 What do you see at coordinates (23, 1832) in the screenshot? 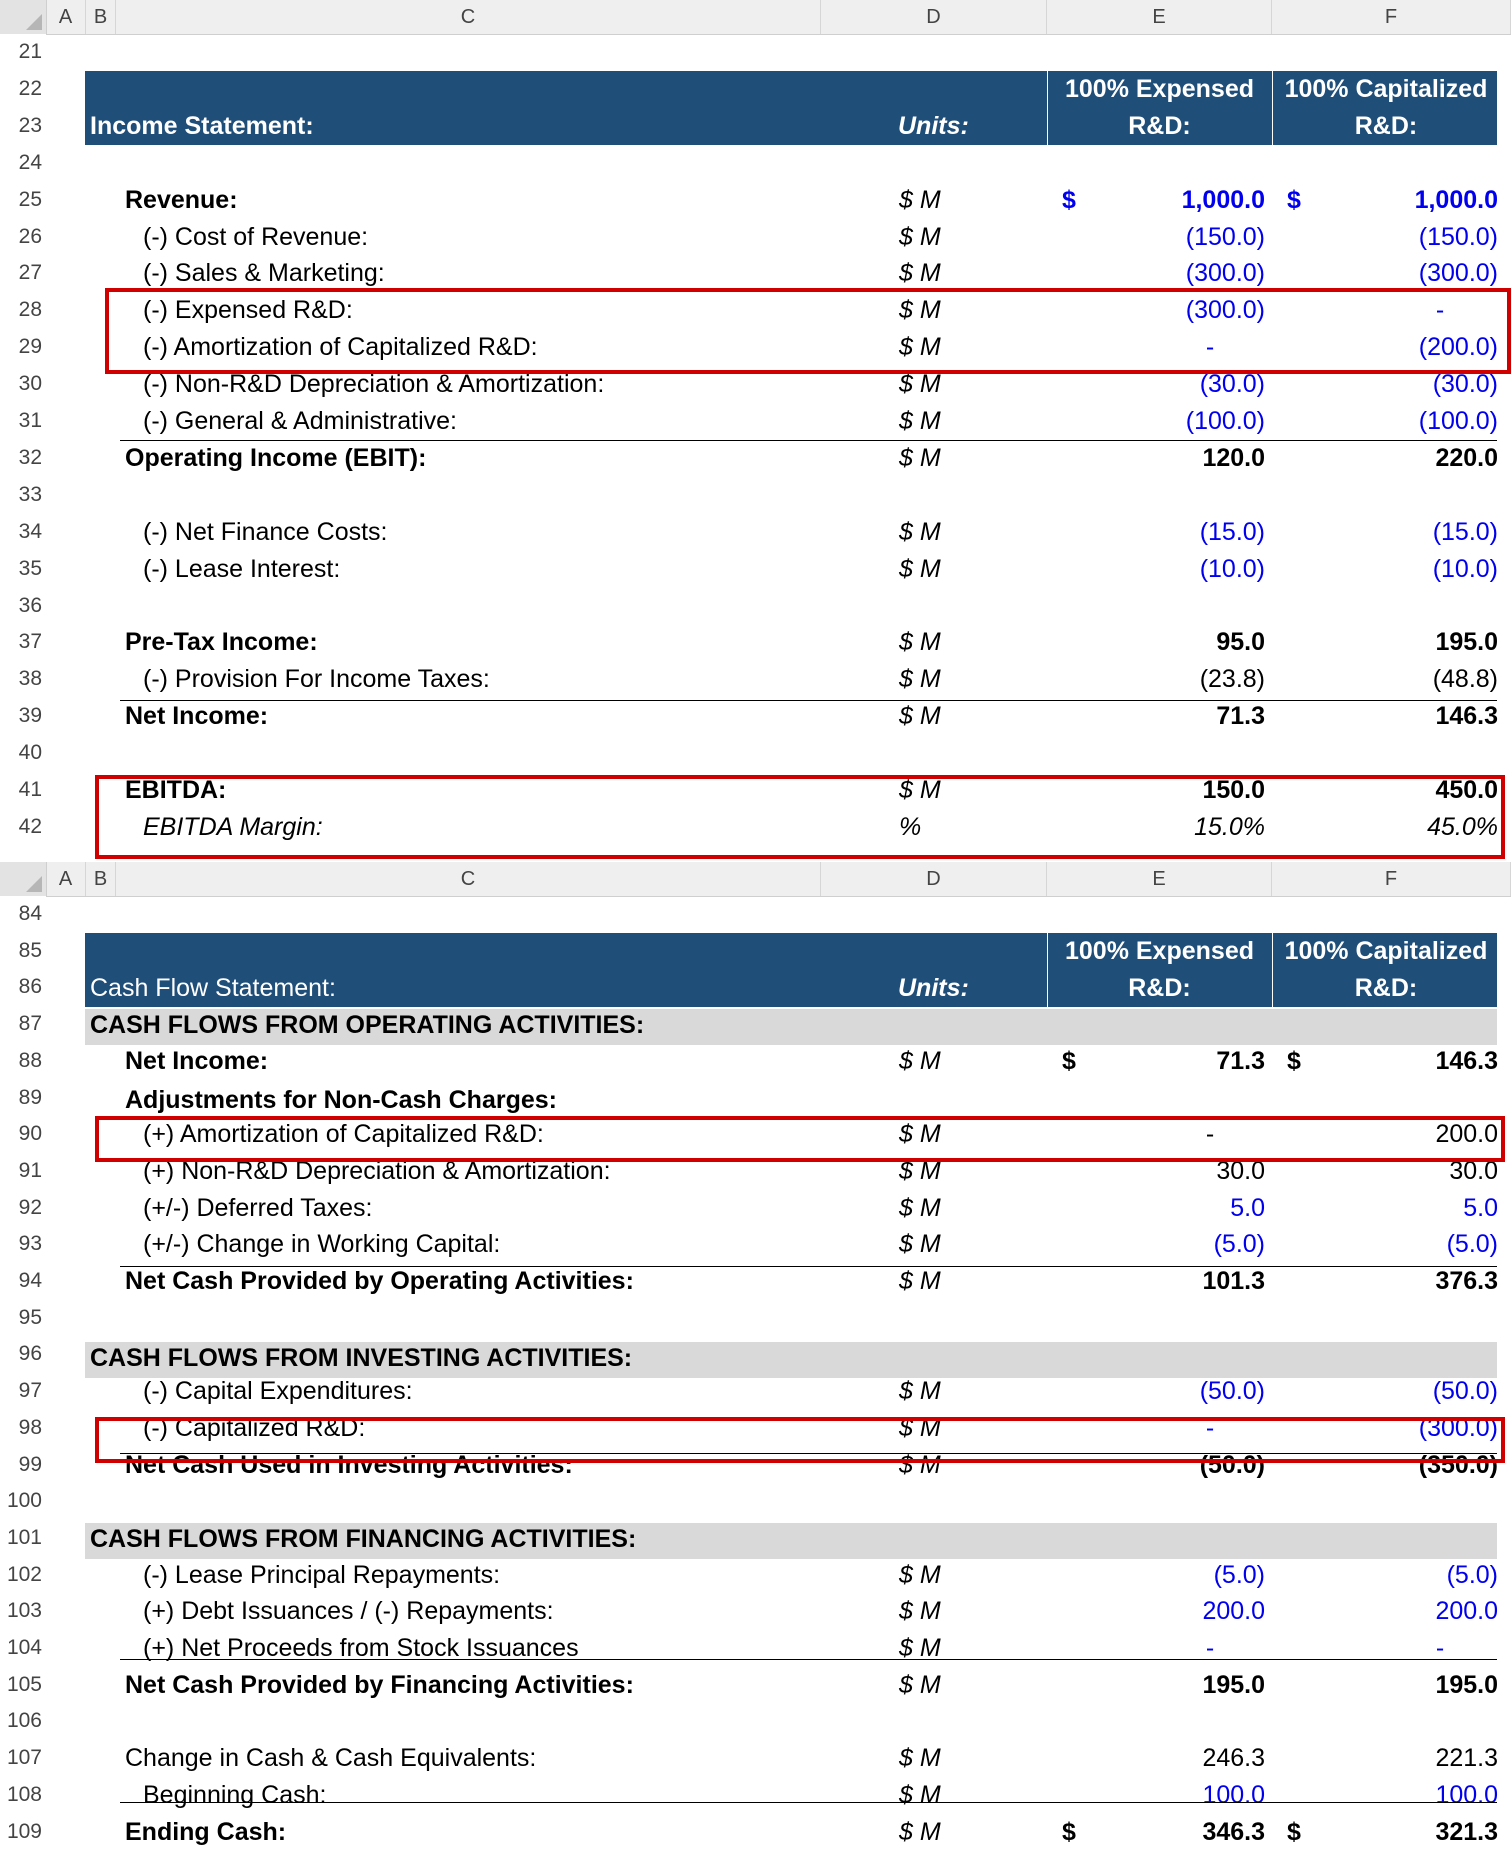
I see `row-number: 109` at bounding box center [23, 1832].